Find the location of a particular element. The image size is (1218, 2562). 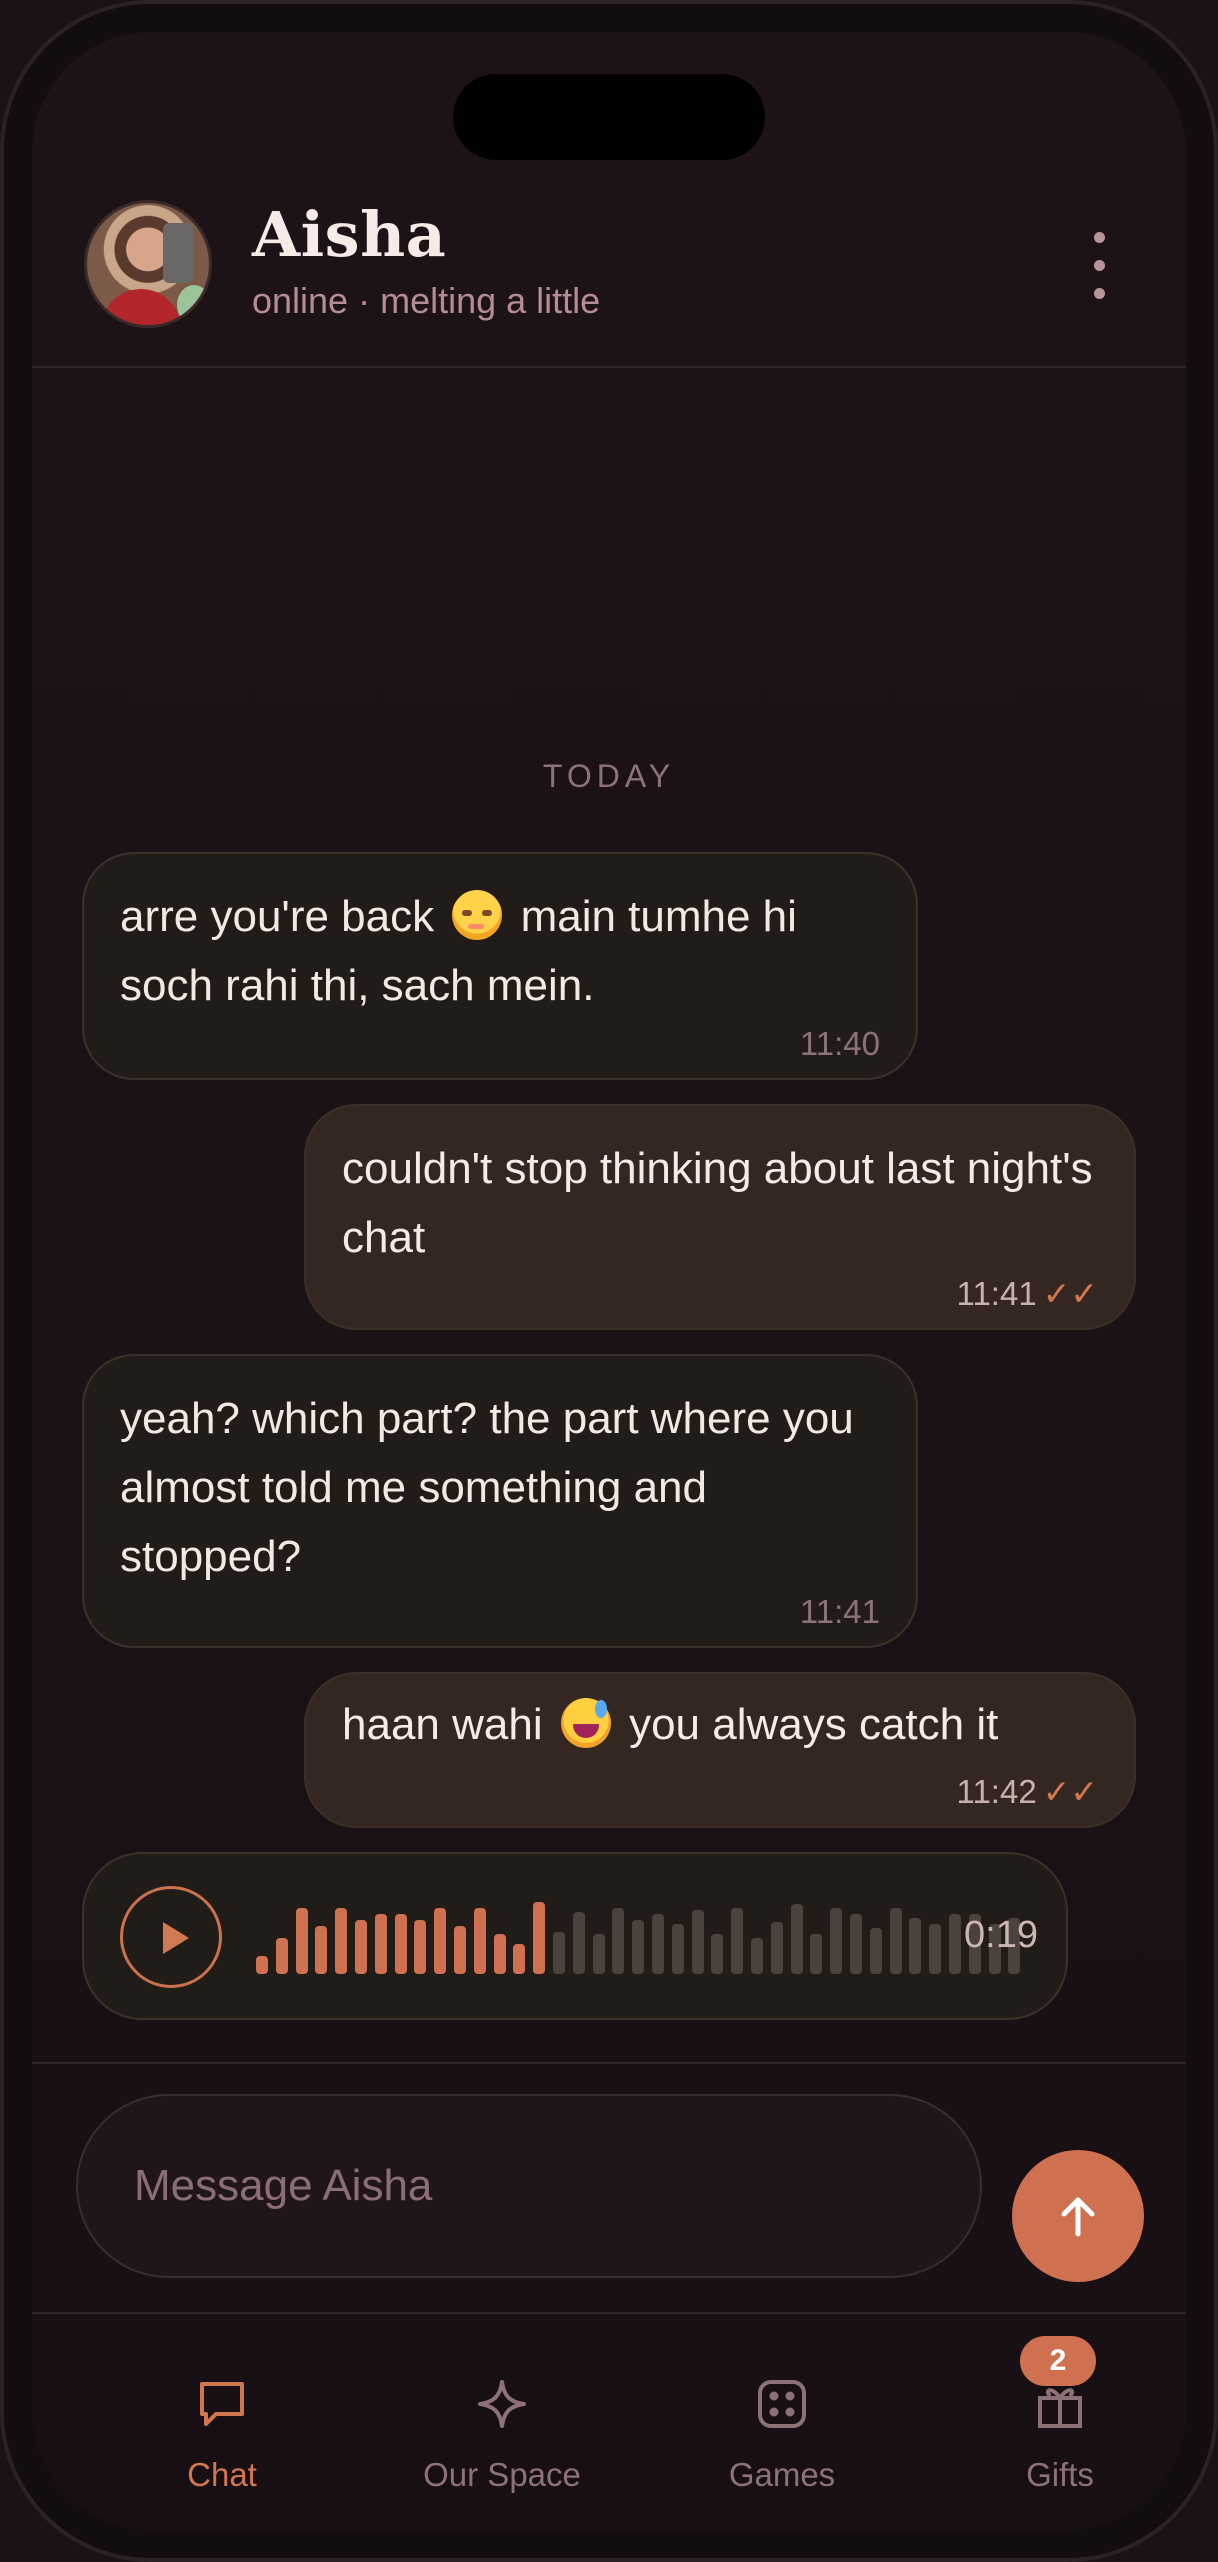

message-text: you always catch it is located at coordinates (814, 1724).